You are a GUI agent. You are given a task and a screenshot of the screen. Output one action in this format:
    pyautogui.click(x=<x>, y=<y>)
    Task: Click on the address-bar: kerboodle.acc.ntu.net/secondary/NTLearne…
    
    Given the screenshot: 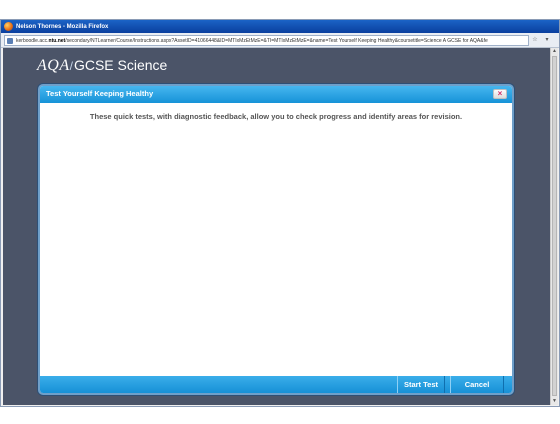 What is the action you would take?
    pyautogui.click(x=280, y=40)
    